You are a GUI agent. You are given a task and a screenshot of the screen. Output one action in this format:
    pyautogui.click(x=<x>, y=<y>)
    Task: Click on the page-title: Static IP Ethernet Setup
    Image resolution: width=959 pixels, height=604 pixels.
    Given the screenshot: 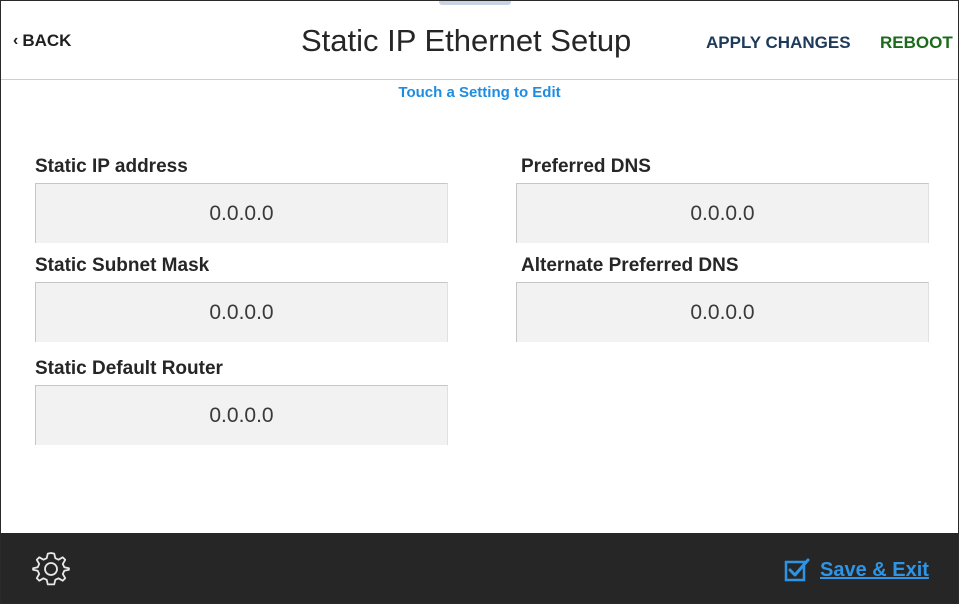 What is the action you would take?
    pyautogui.click(x=466, y=40)
    